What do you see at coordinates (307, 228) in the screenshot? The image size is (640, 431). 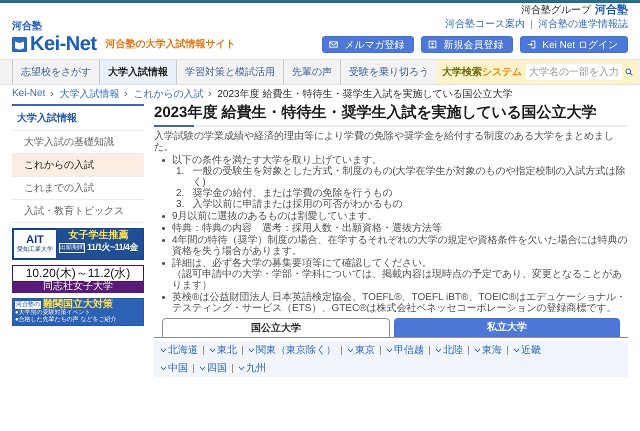 I see `bullet-text: 特典：特典の内容 選考：採用人数・出願資格・選抜方法等` at bounding box center [307, 228].